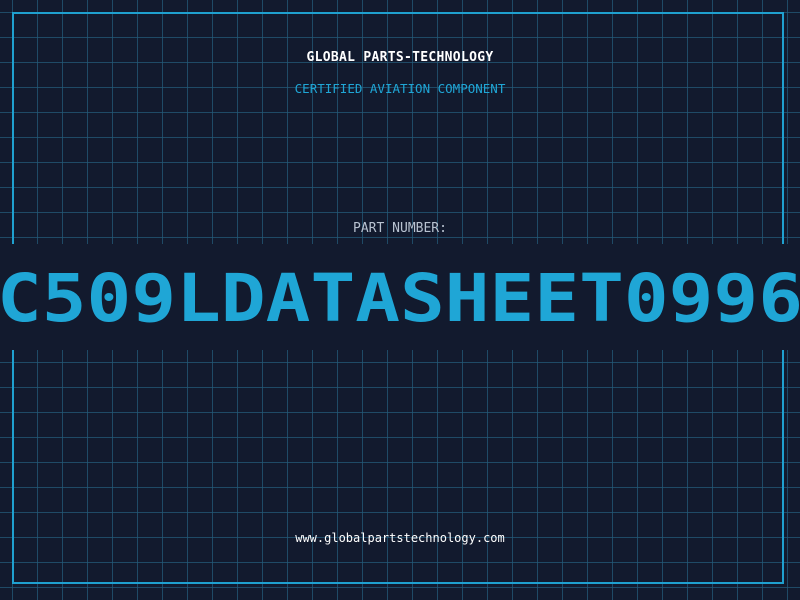  I want to click on part-number-text: C509LDATASHEET0996, so click(400, 298).